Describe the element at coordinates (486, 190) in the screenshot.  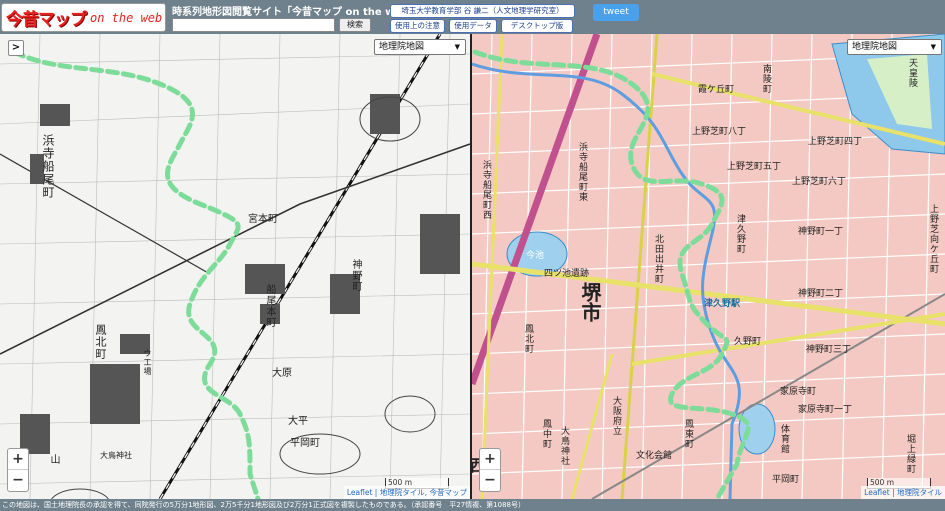
I see `map-label-hamadera-west: 浜寺船尾町西` at that location.